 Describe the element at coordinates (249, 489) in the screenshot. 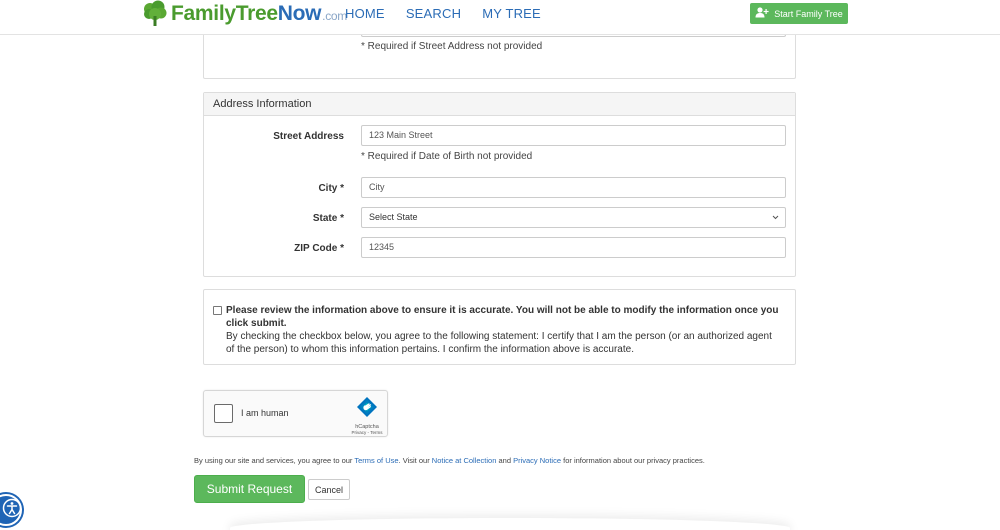

I see `submit-request-button: Submit Request` at that location.